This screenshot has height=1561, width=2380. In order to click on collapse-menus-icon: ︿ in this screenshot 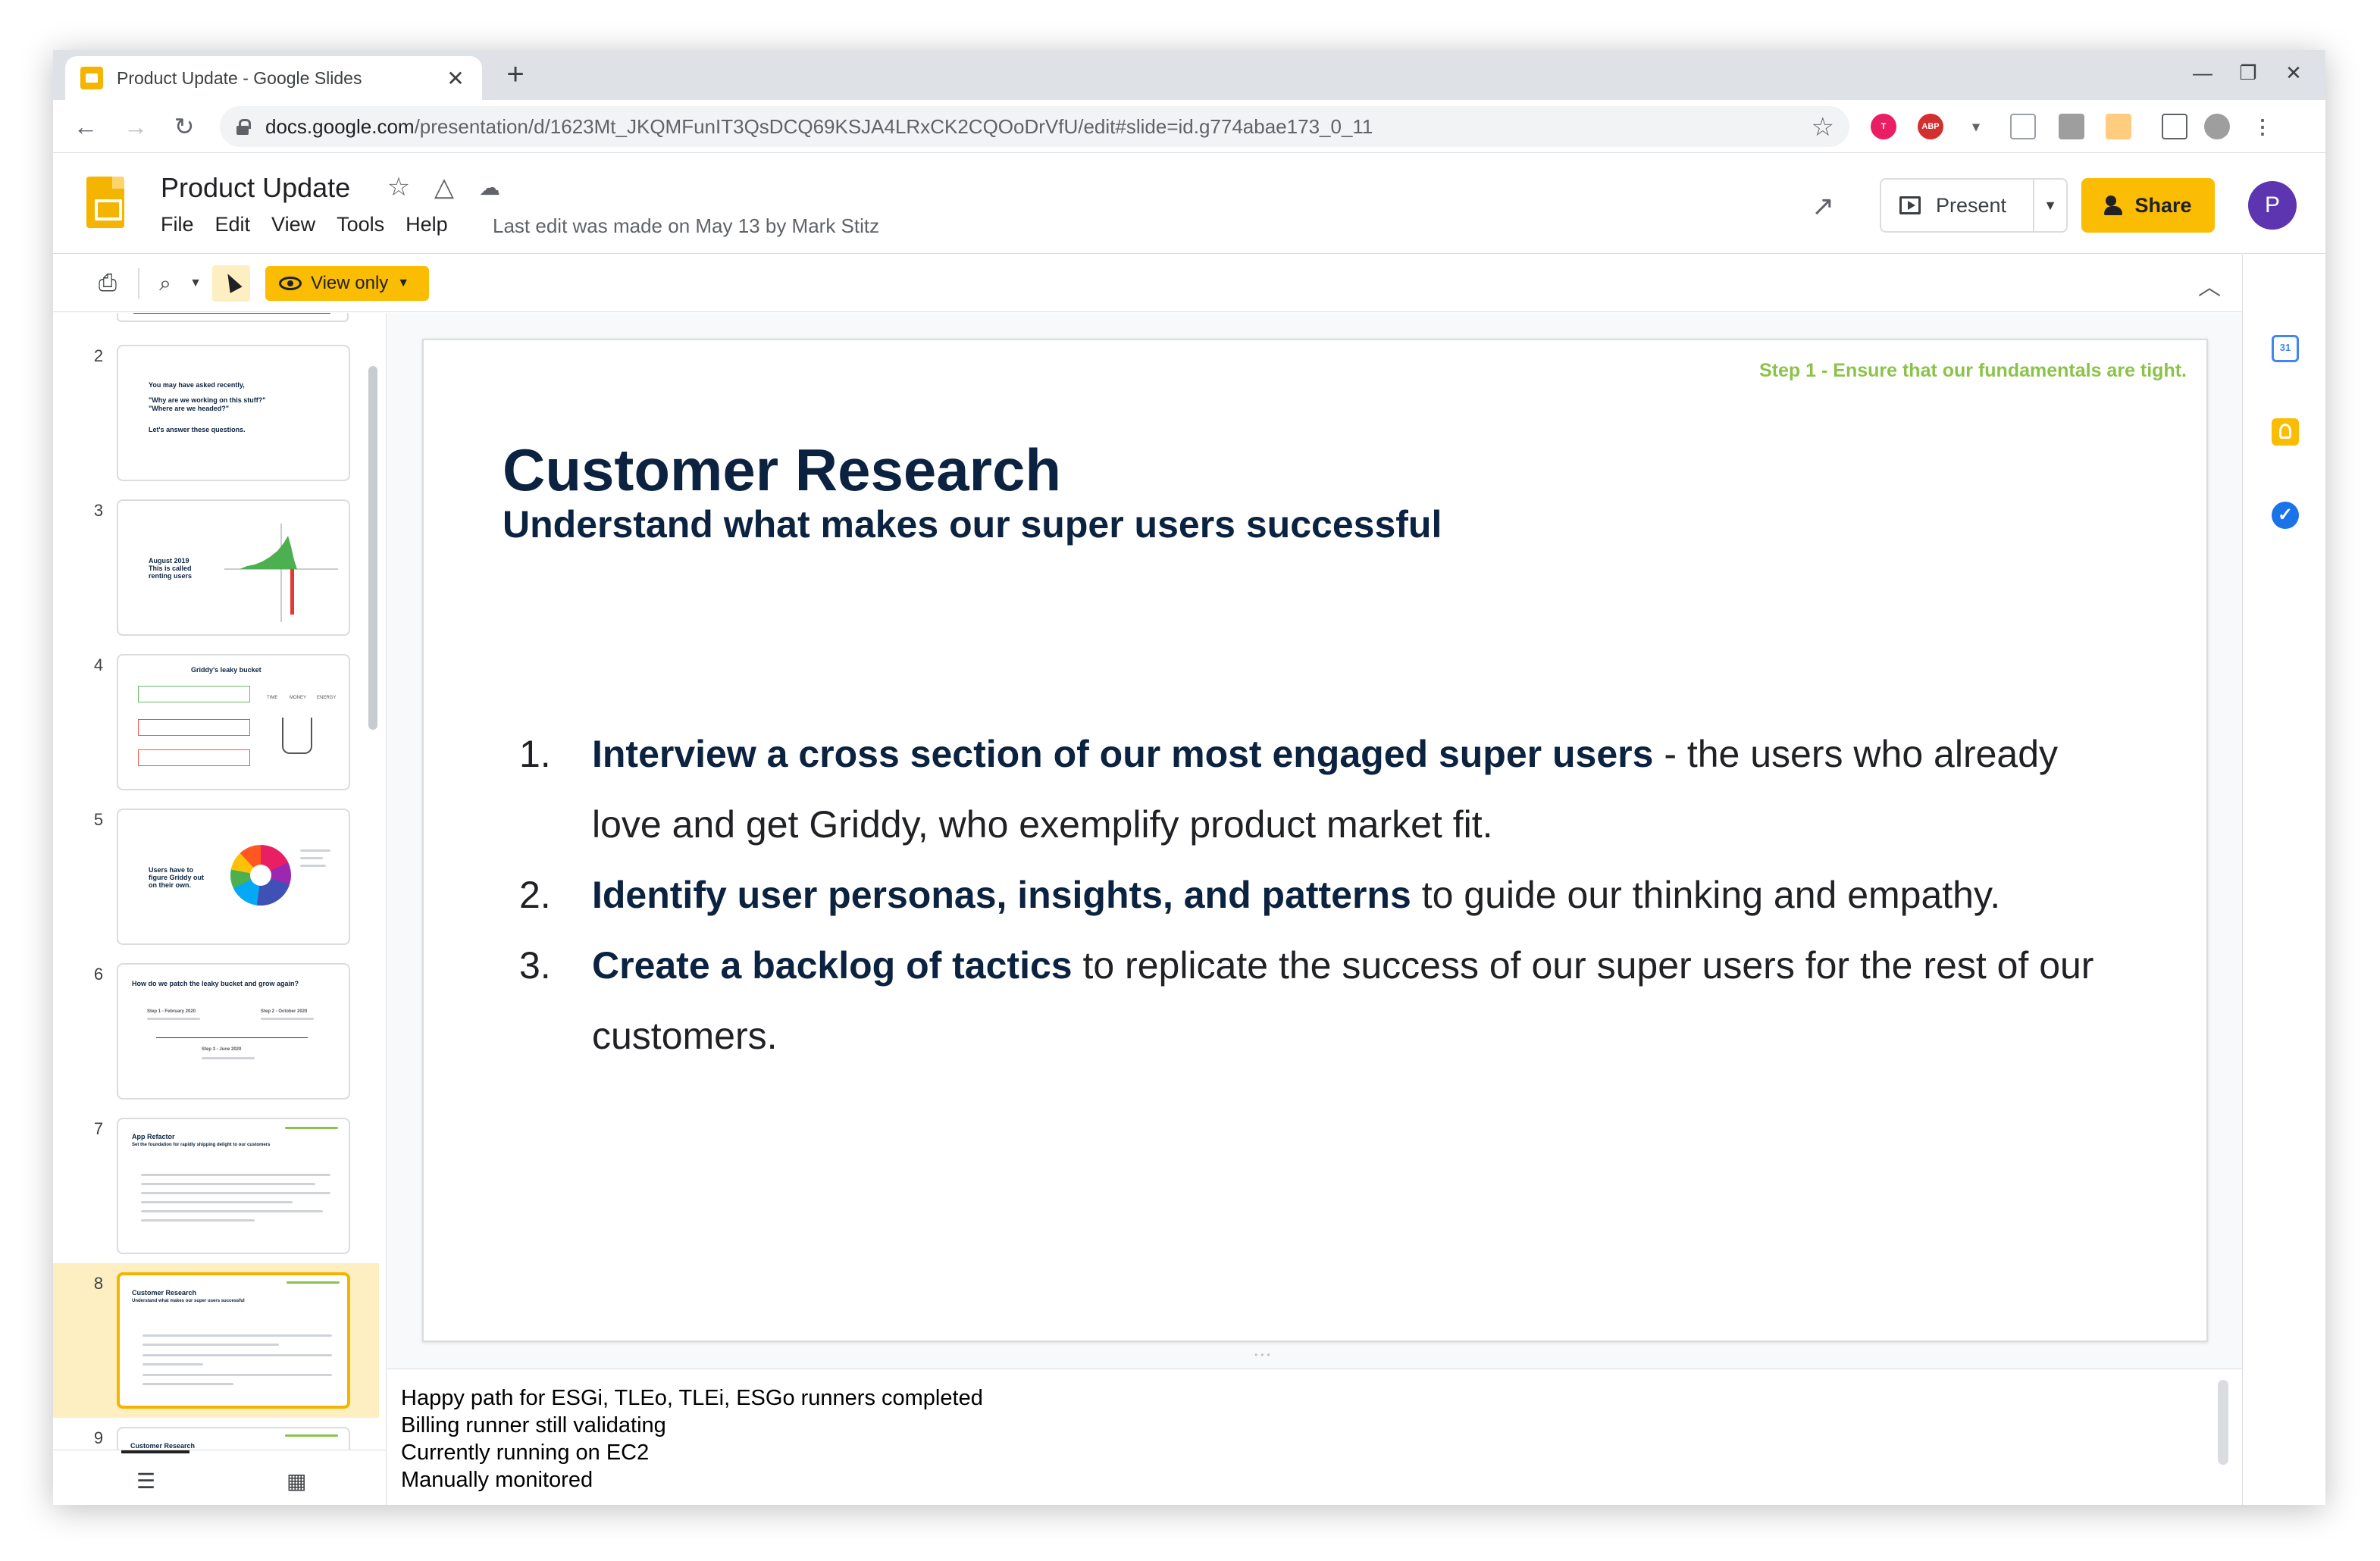, I will do `click(2209, 285)`.